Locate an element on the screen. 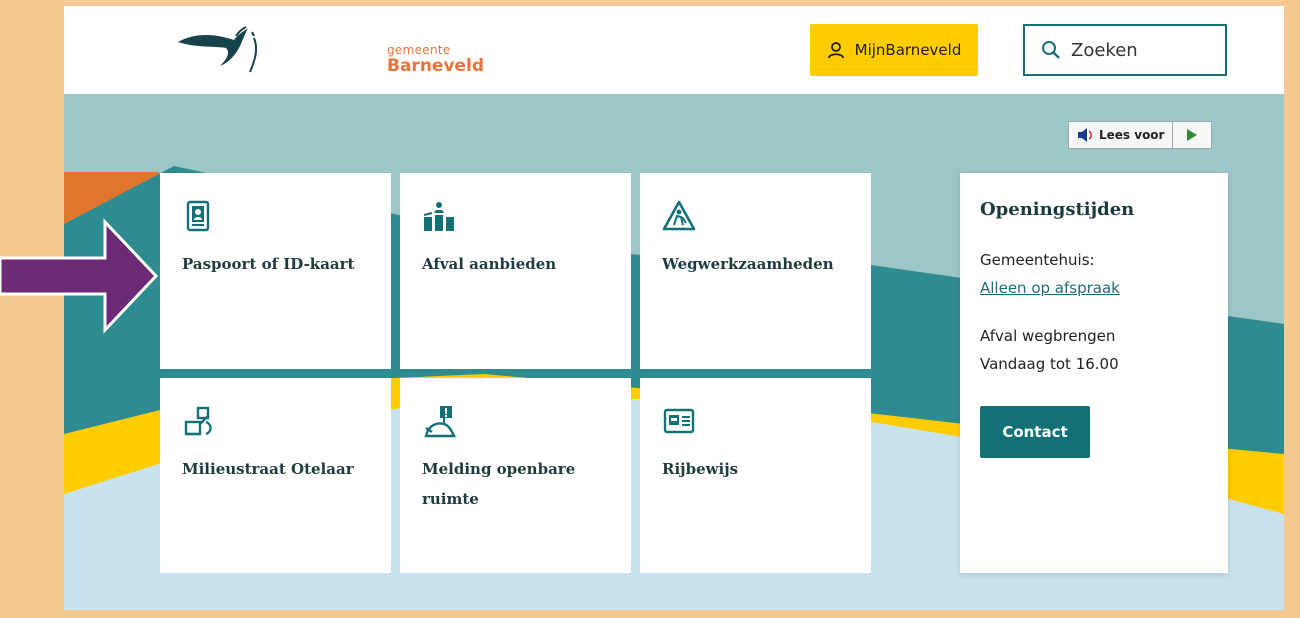 The height and width of the screenshot is (618, 1300). tile-driving-license: Rijbewijs is located at coordinates (755, 475).